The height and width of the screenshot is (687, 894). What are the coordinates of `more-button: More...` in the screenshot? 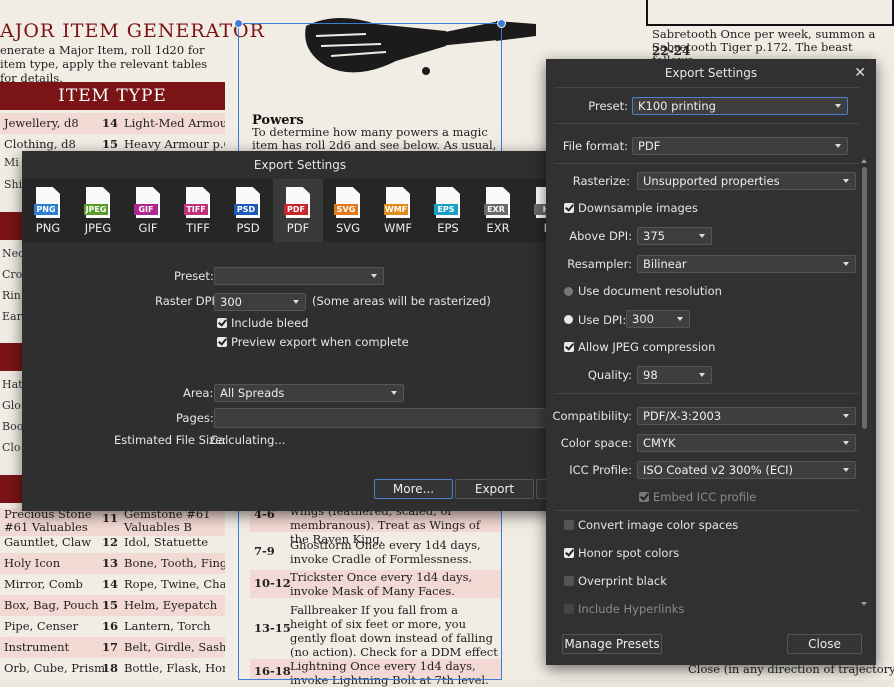 It's located at (413, 489).